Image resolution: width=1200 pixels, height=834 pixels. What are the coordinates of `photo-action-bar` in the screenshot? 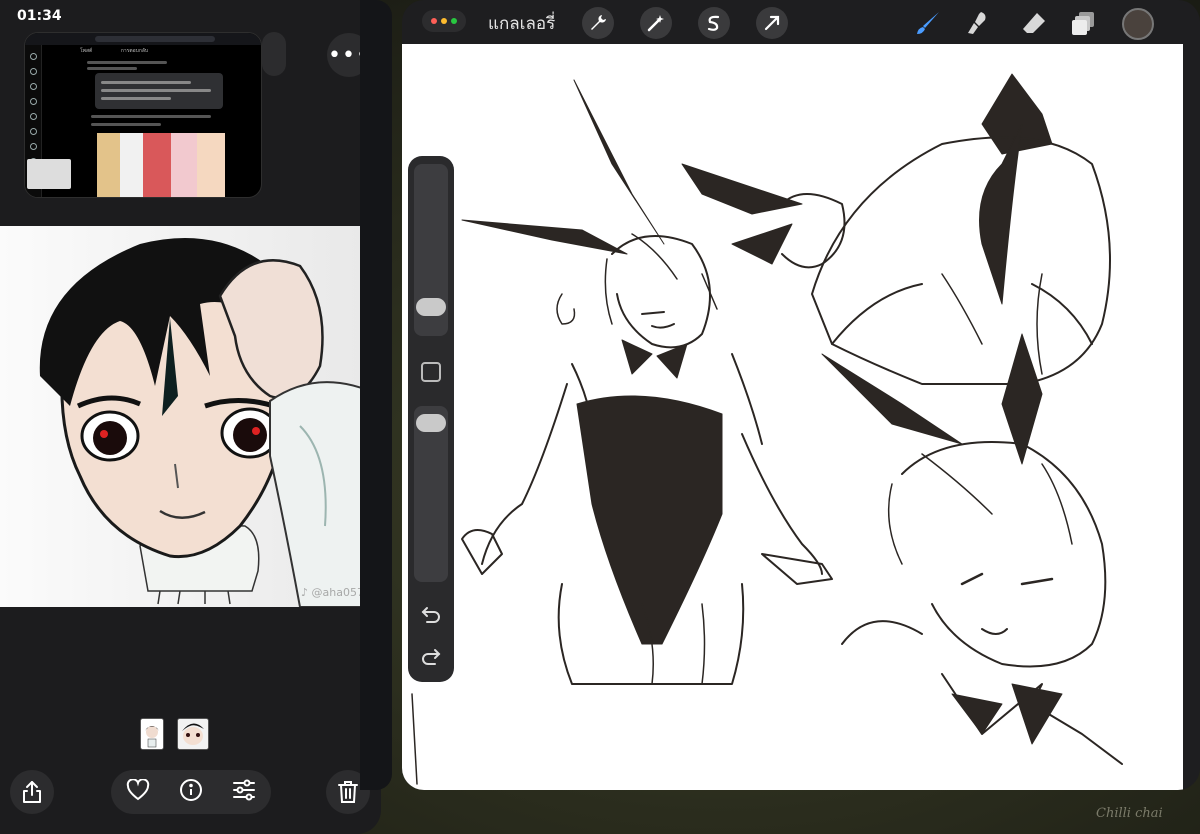 It's located at (191, 792).